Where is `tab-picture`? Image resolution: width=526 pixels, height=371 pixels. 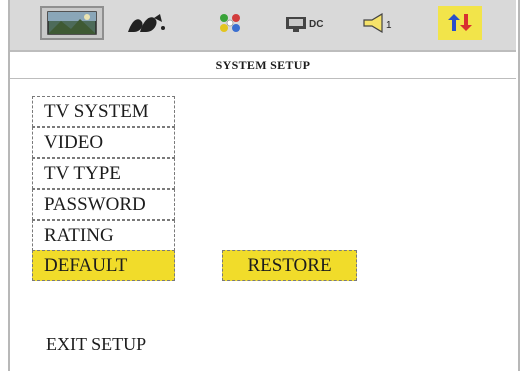
tab-picture is located at coordinates (72, 23).